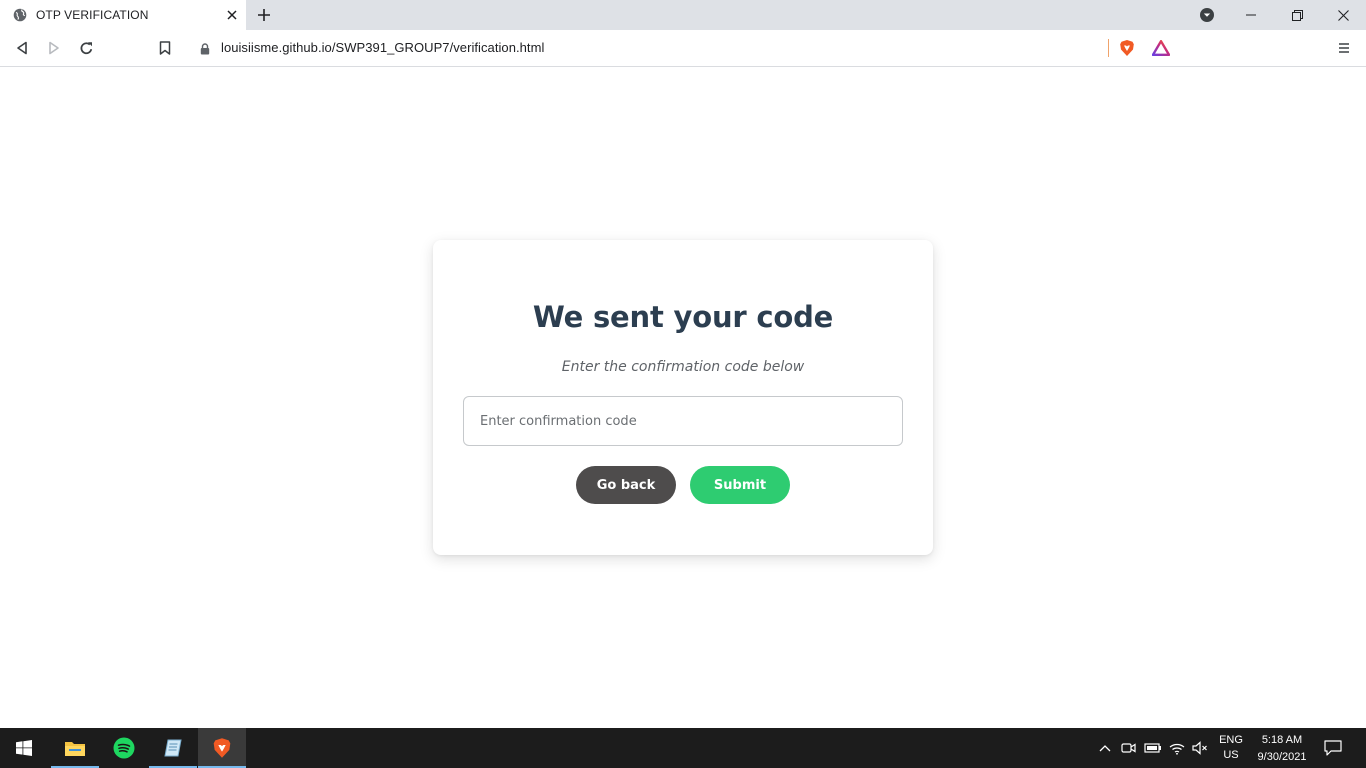 The image size is (1366, 768). I want to click on go-back-button: Go back, so click(626, 485).